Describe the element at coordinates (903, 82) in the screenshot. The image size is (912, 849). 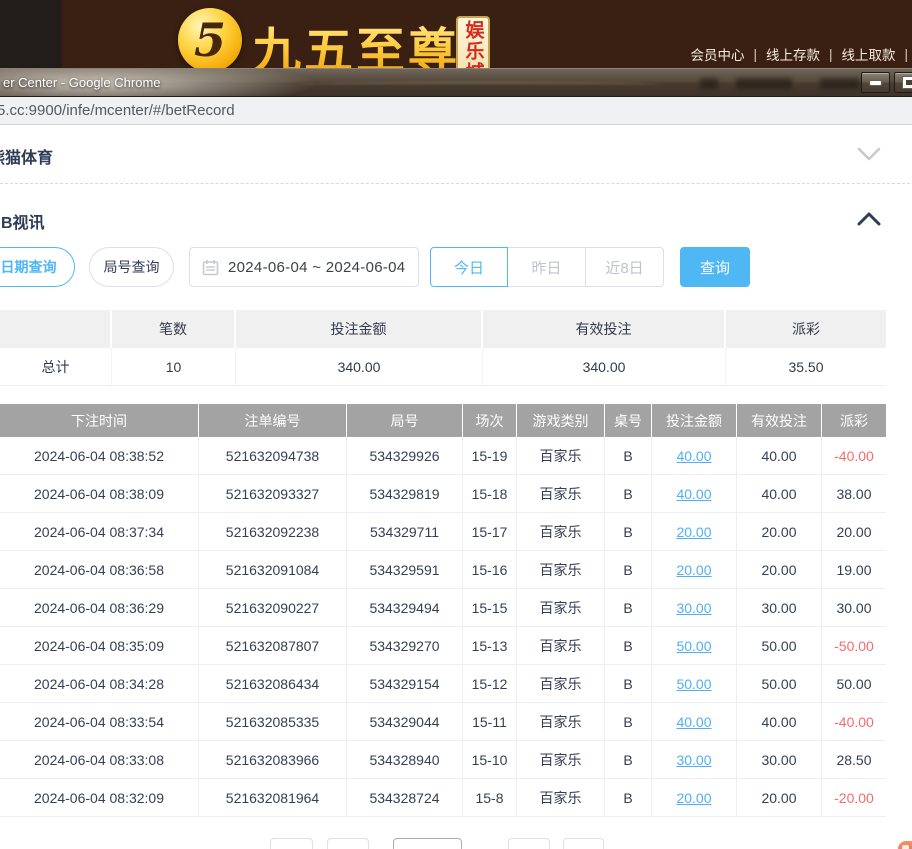
I see `window-maximize-button` at that location.